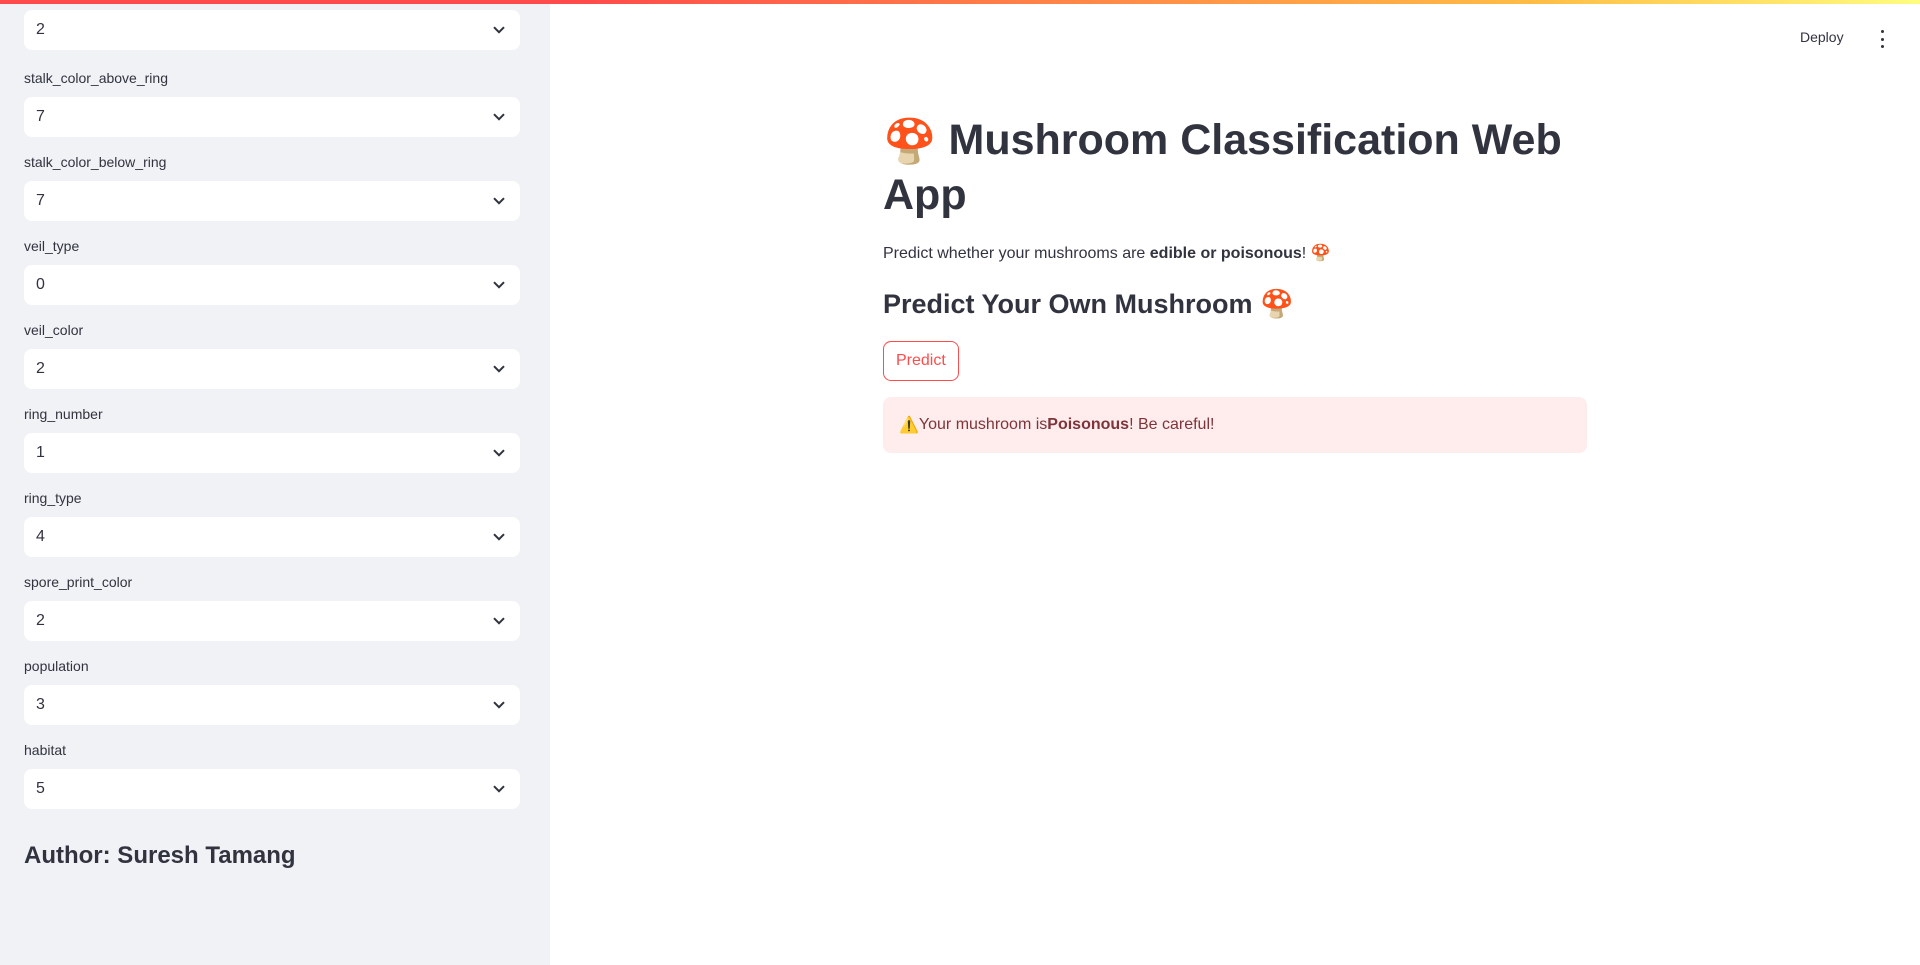  I want to click on subtitle-text-end: ! 🍄, so click(1316, 253).